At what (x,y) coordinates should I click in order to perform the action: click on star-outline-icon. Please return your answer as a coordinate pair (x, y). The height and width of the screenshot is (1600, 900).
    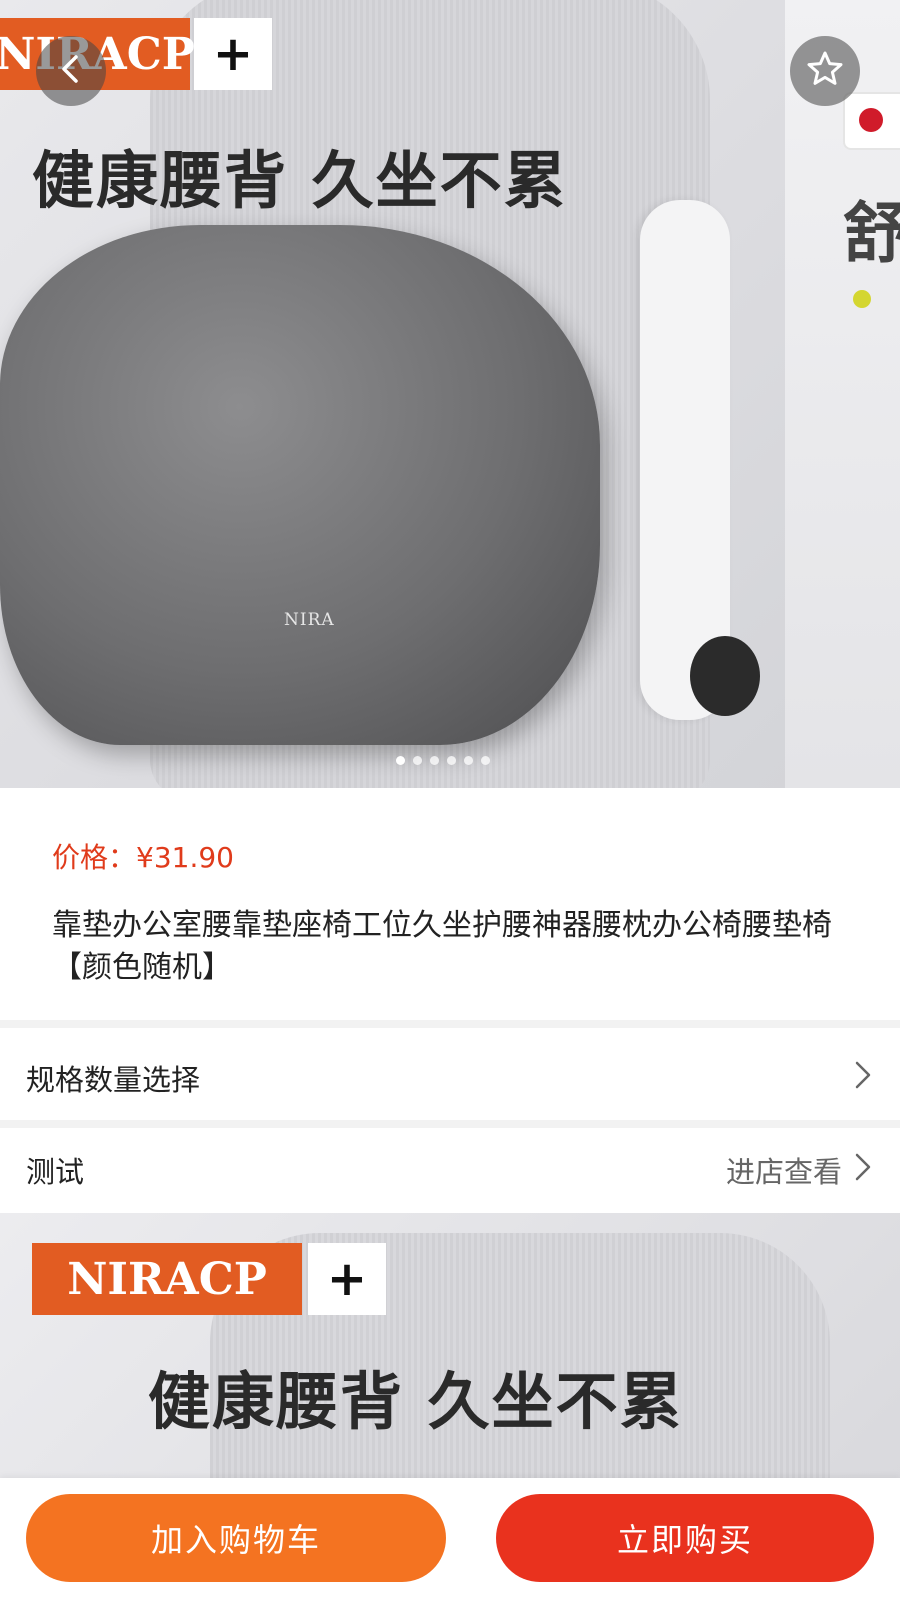
    Looking at the image, I should click on (825, 71).